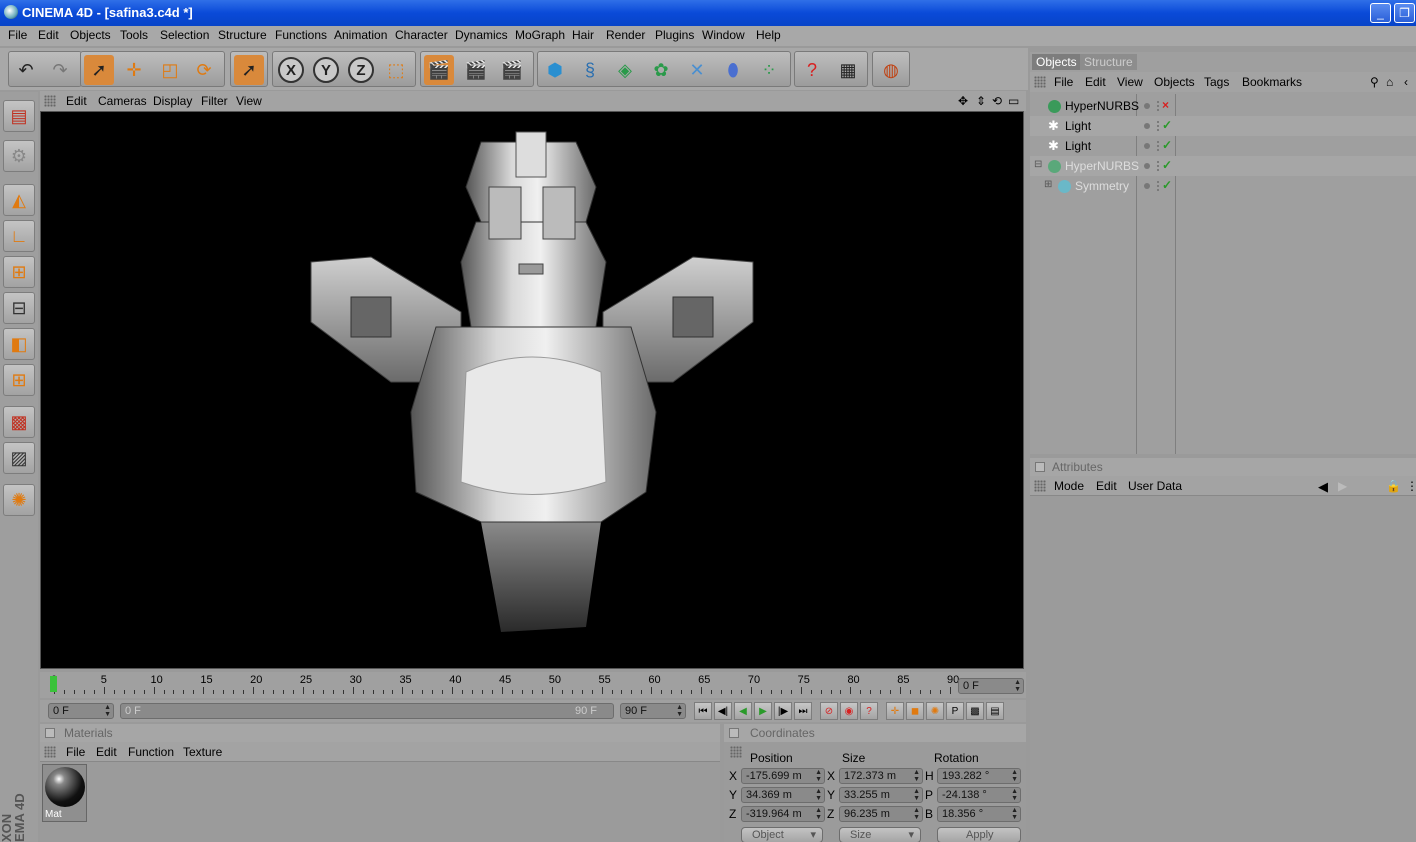 The height and width of the screenshot is (842, 1416). Describe the element at coordinates (1174, 82) in the screenshot. I see `objects-menu-objects: Objects` at that location.